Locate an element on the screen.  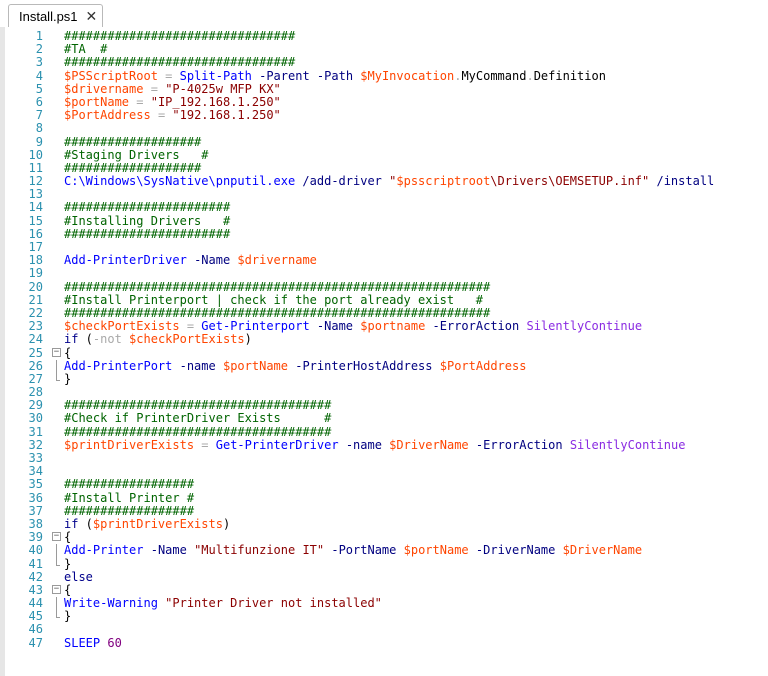
line-number: 21 is located at coordinates (35, 299).